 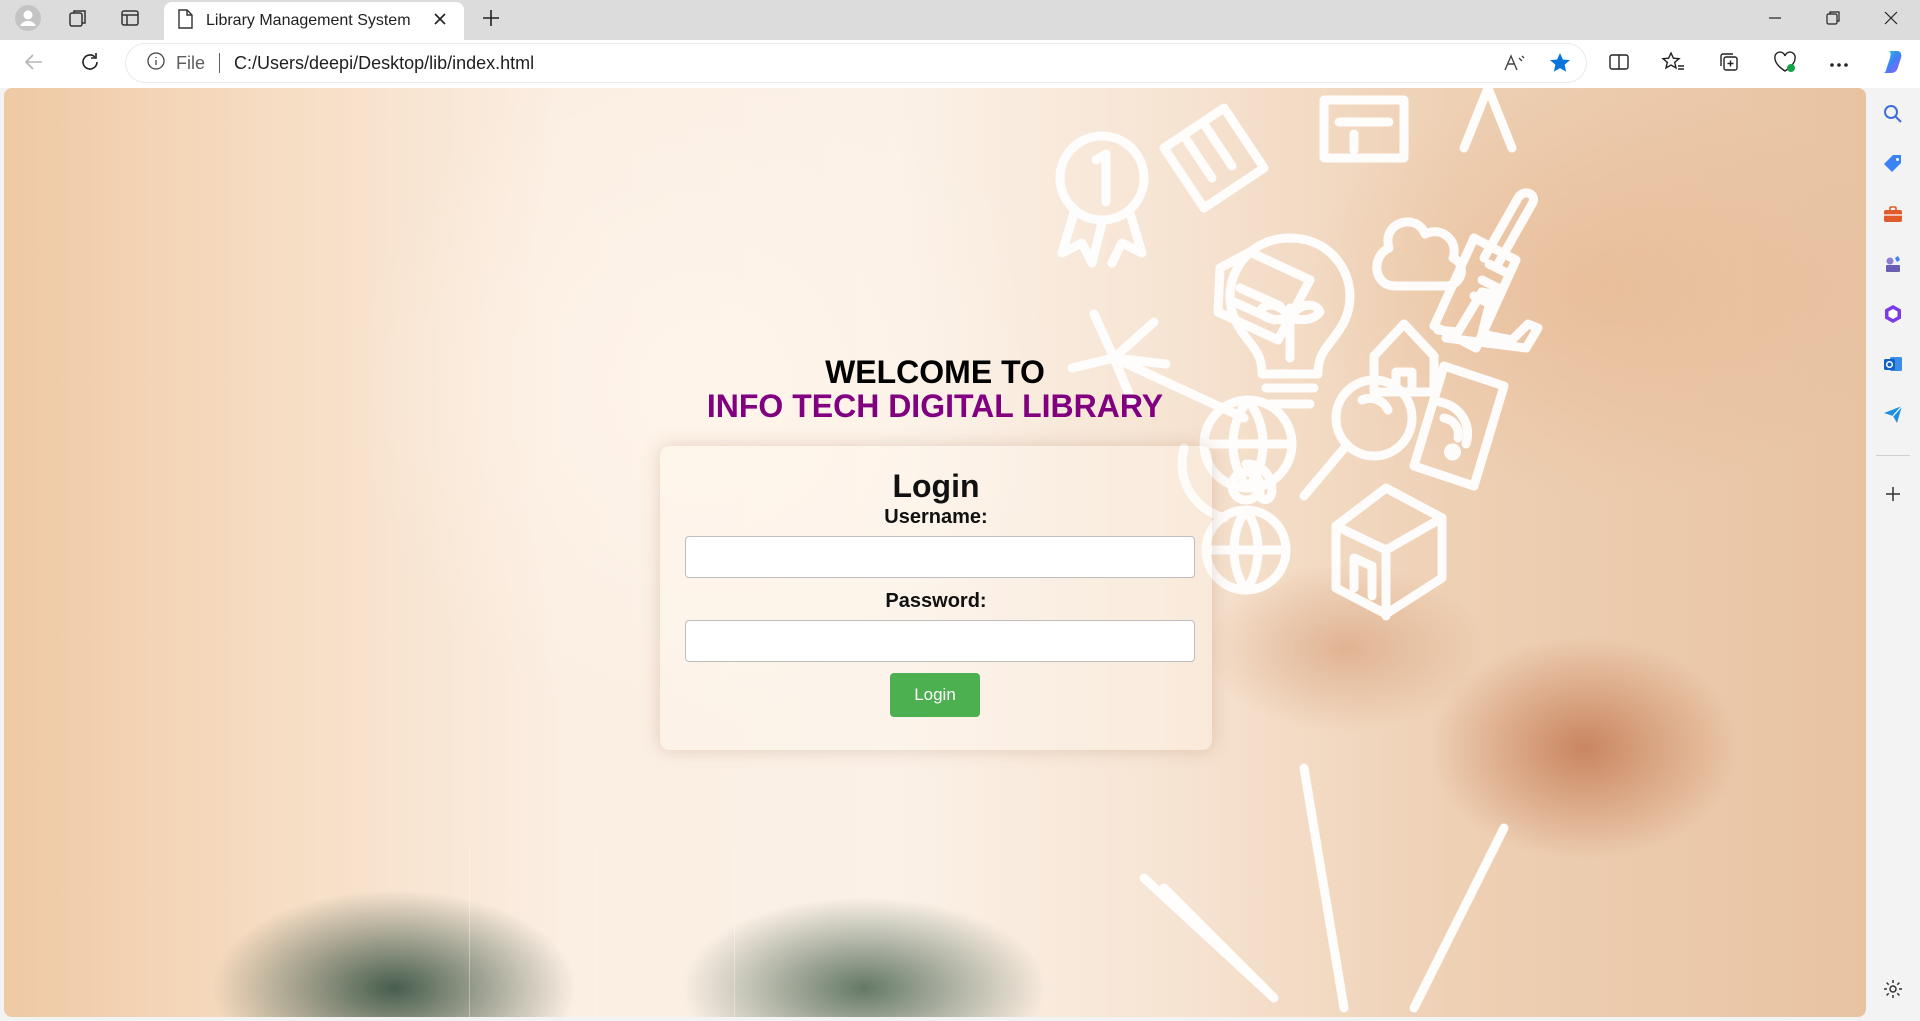 I want to click on info-icon, so click(x=156, y=63).